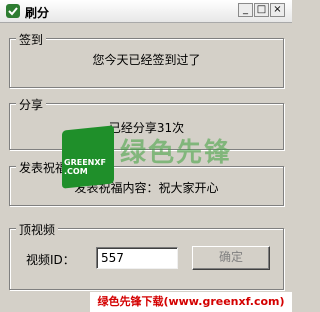 This screenshot has width=320, height=312. I want to click on signin-group-title: 签到, so click(31, 39).